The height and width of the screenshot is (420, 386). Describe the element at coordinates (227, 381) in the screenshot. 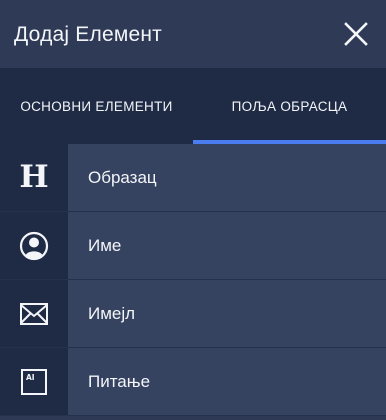

I see `list-item-label: Питање` at that location.